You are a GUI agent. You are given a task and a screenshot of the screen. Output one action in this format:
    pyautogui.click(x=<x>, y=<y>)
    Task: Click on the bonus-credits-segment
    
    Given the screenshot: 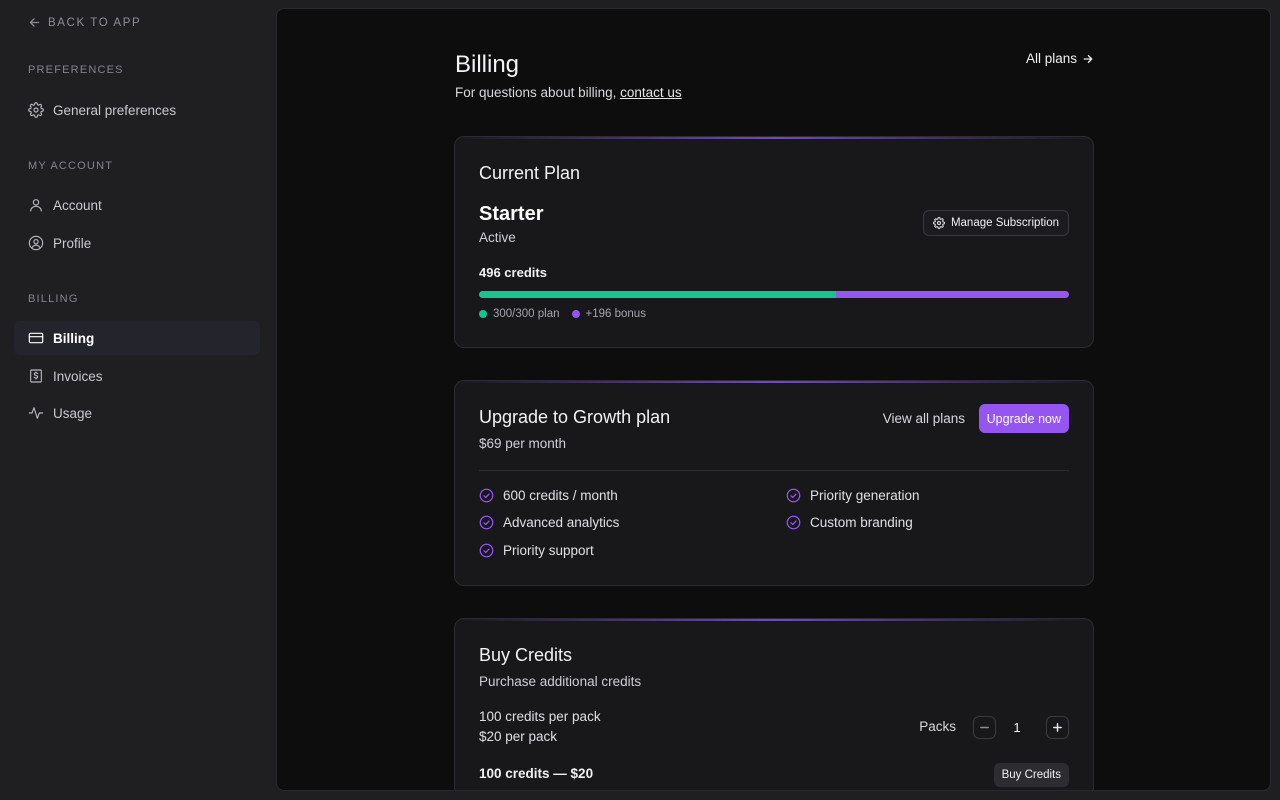 What is the action you would take?
    pyautogui.click(x=952, y=294)
    